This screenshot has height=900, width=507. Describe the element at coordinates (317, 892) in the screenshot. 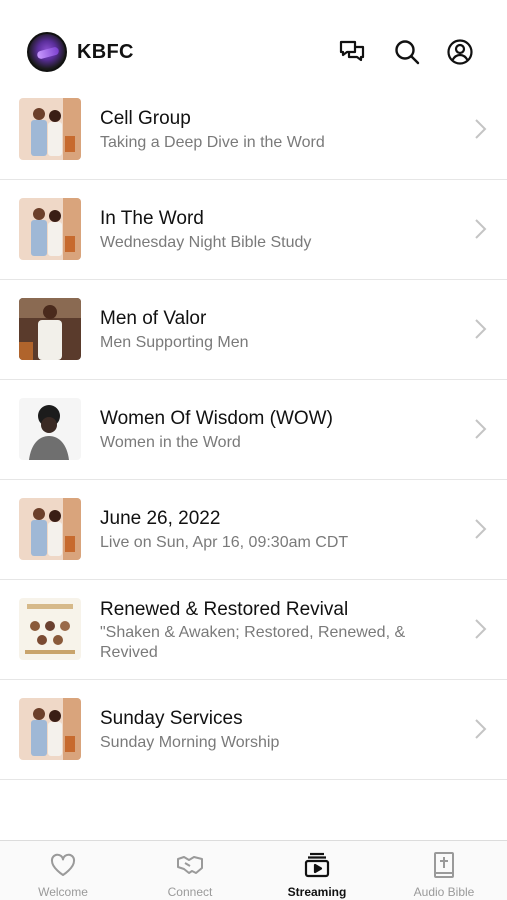

I see `tab-label: Streaming` at that location.